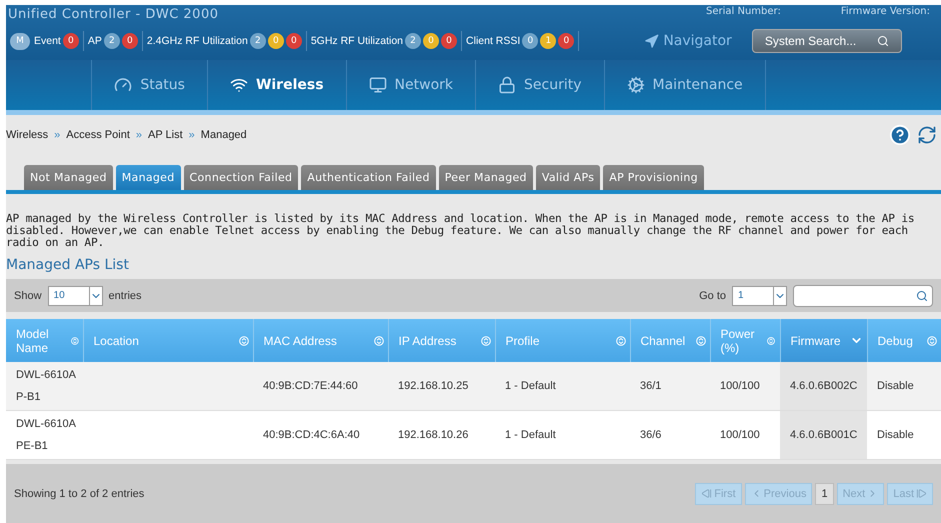 This screenshot has height=523, width=941. I want to click on table-search-field, so click(863, 295).